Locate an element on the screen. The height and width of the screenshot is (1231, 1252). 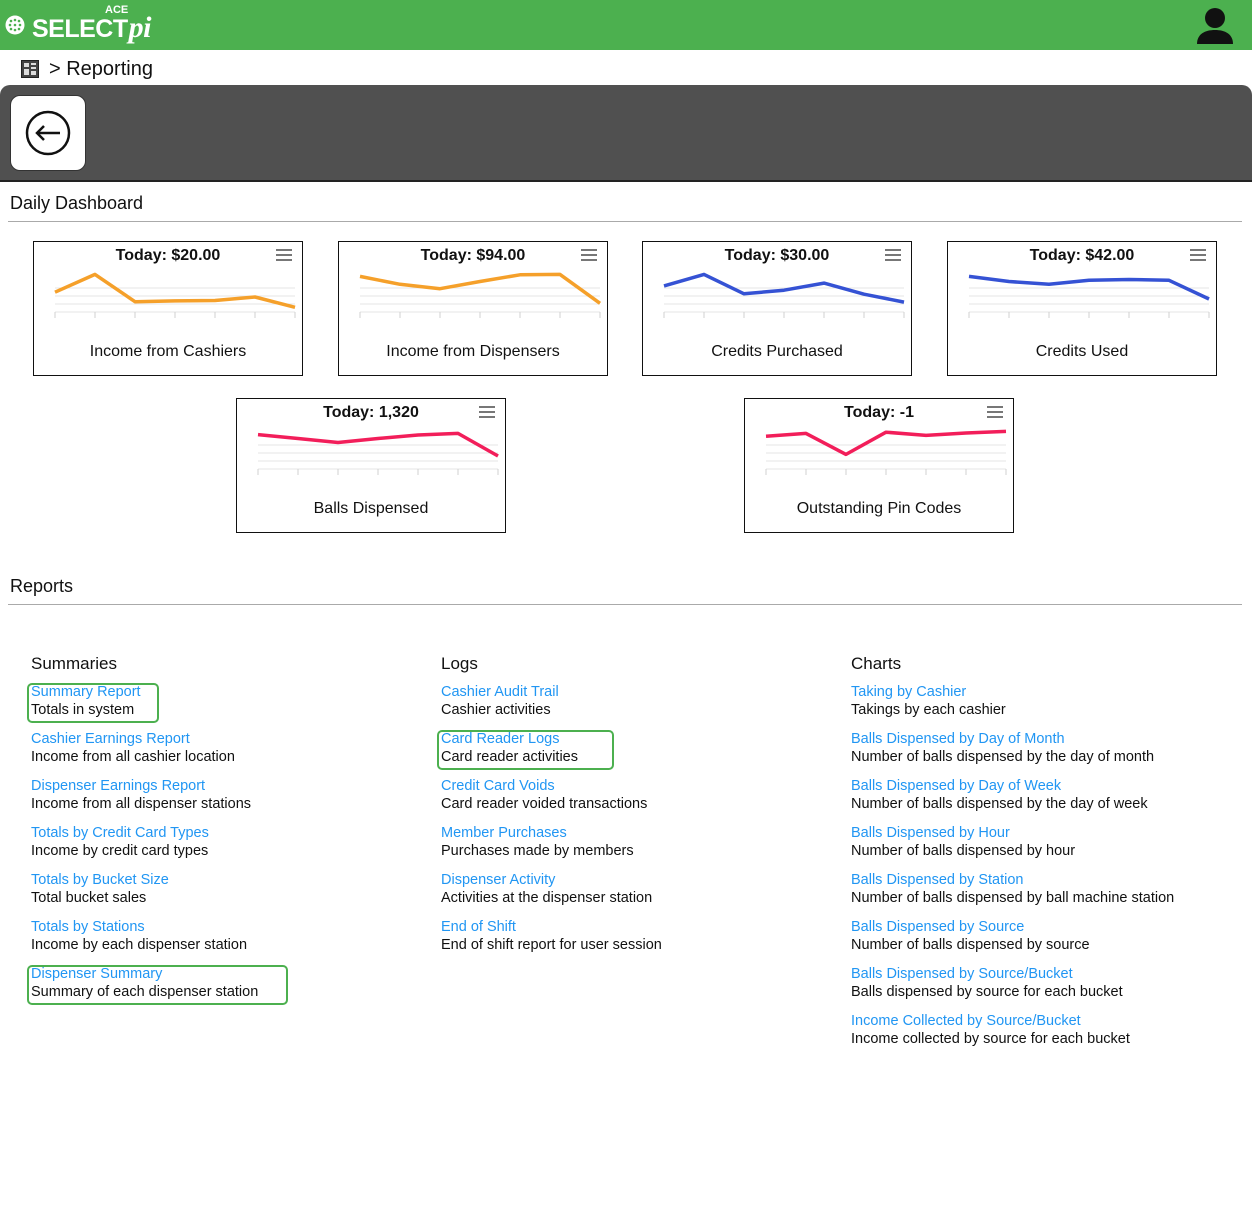
dashboard-widget-income-from-cashiers: Today: $20.00 Income from Cashiers is located at coordinates (168, 308).